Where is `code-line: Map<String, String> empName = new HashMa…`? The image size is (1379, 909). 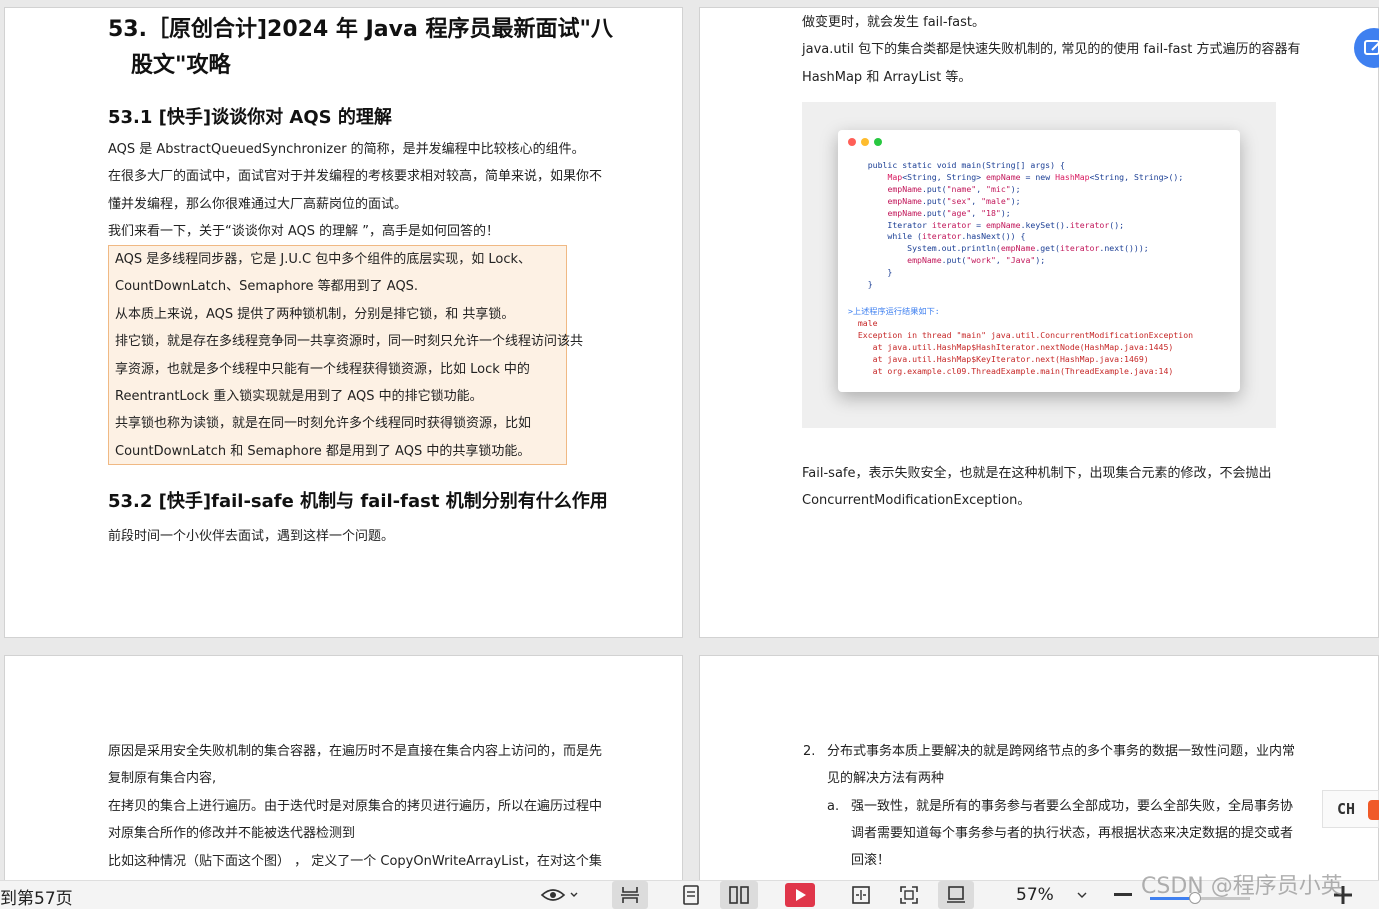
code-line: Map<String, String> empName = new HashMa… is located at coordinates (1035, 176).